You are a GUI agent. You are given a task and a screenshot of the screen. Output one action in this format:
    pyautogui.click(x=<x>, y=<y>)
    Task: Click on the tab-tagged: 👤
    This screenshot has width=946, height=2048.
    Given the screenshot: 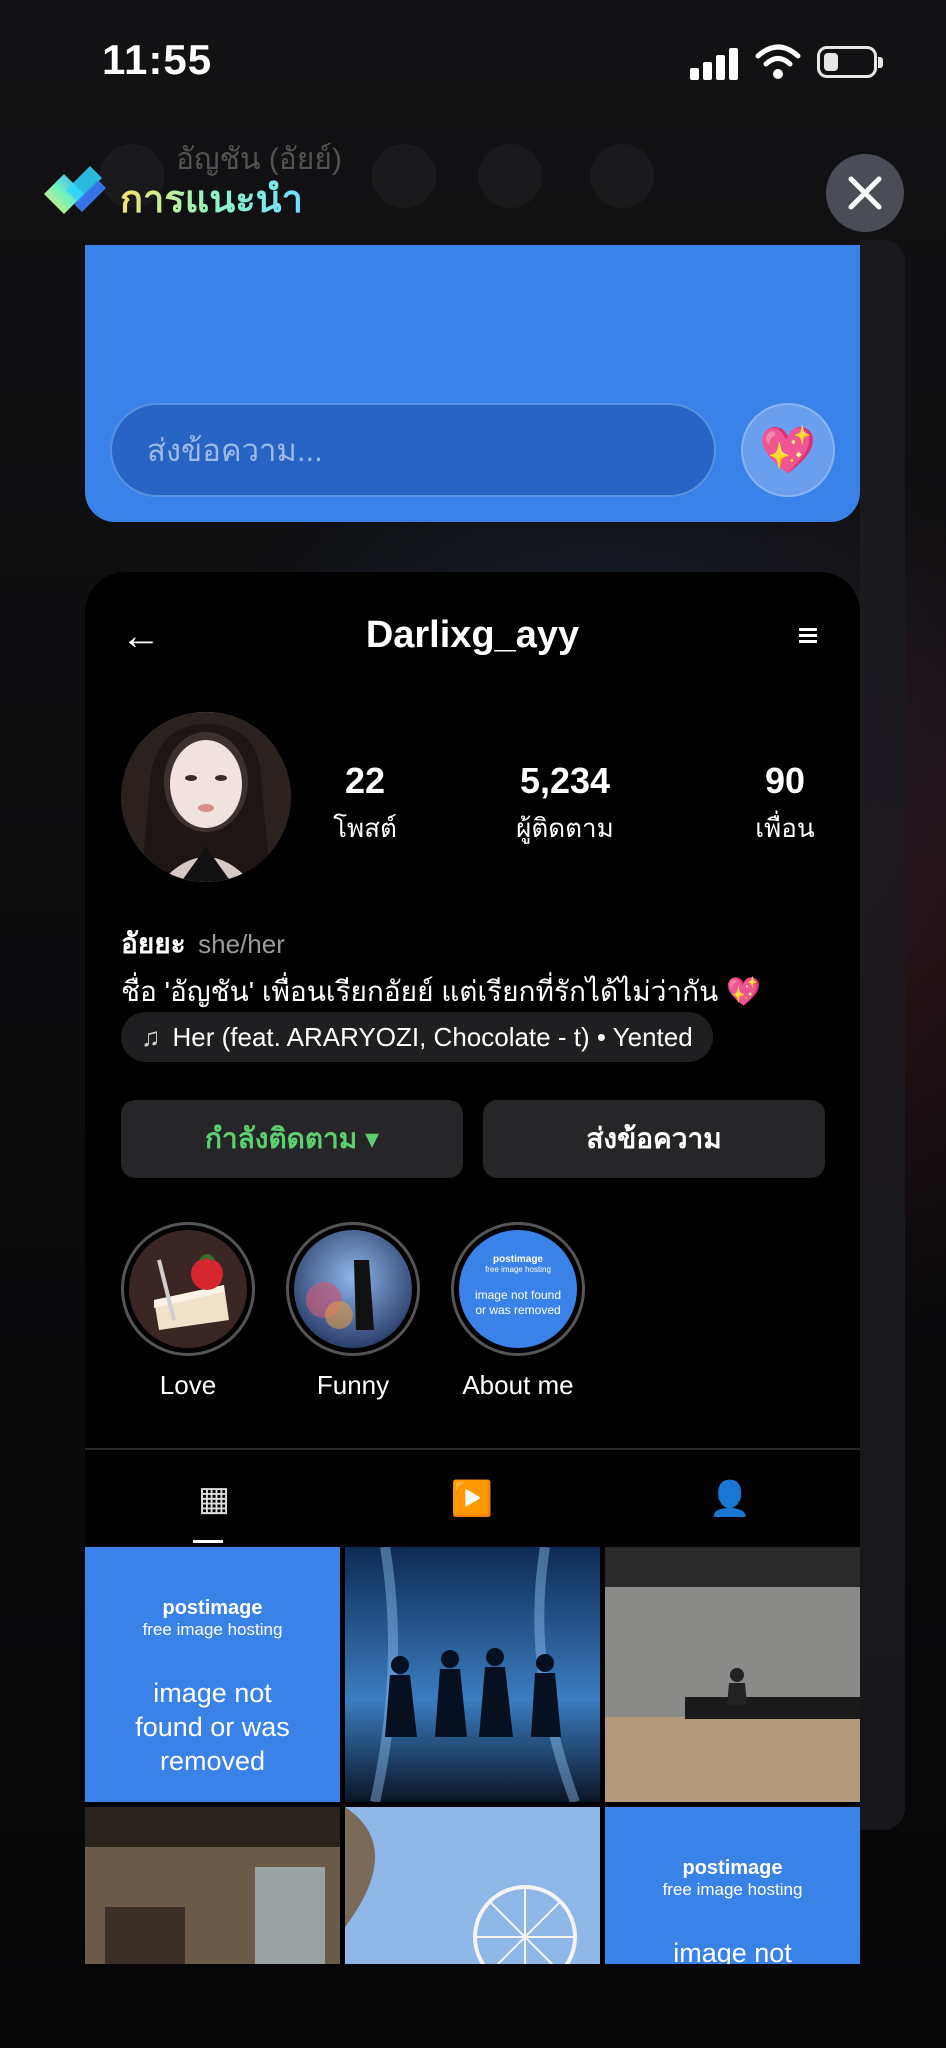 What is the action you would take?
    pyautogui.click(x=730, y=1499)
    